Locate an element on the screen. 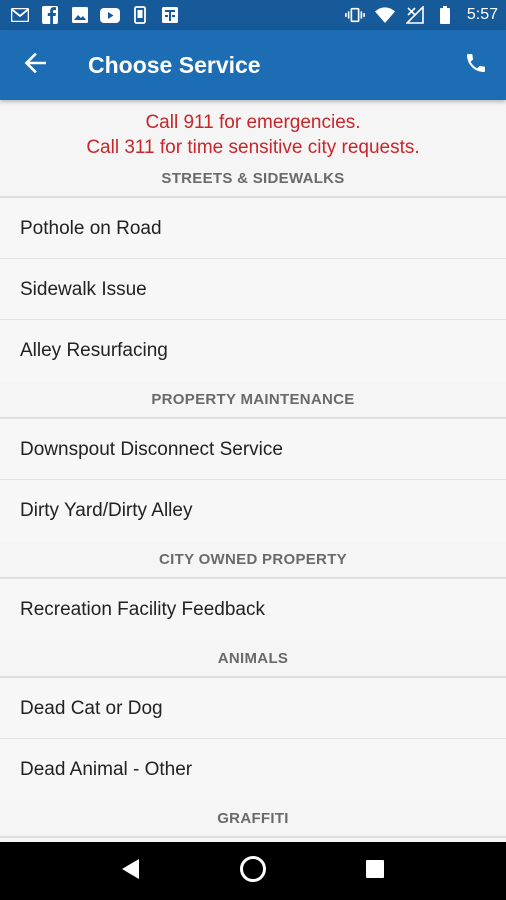  section-header-streets-sidewalks: STREETS & SIDEWALKS is located at coordinates (253, 179).